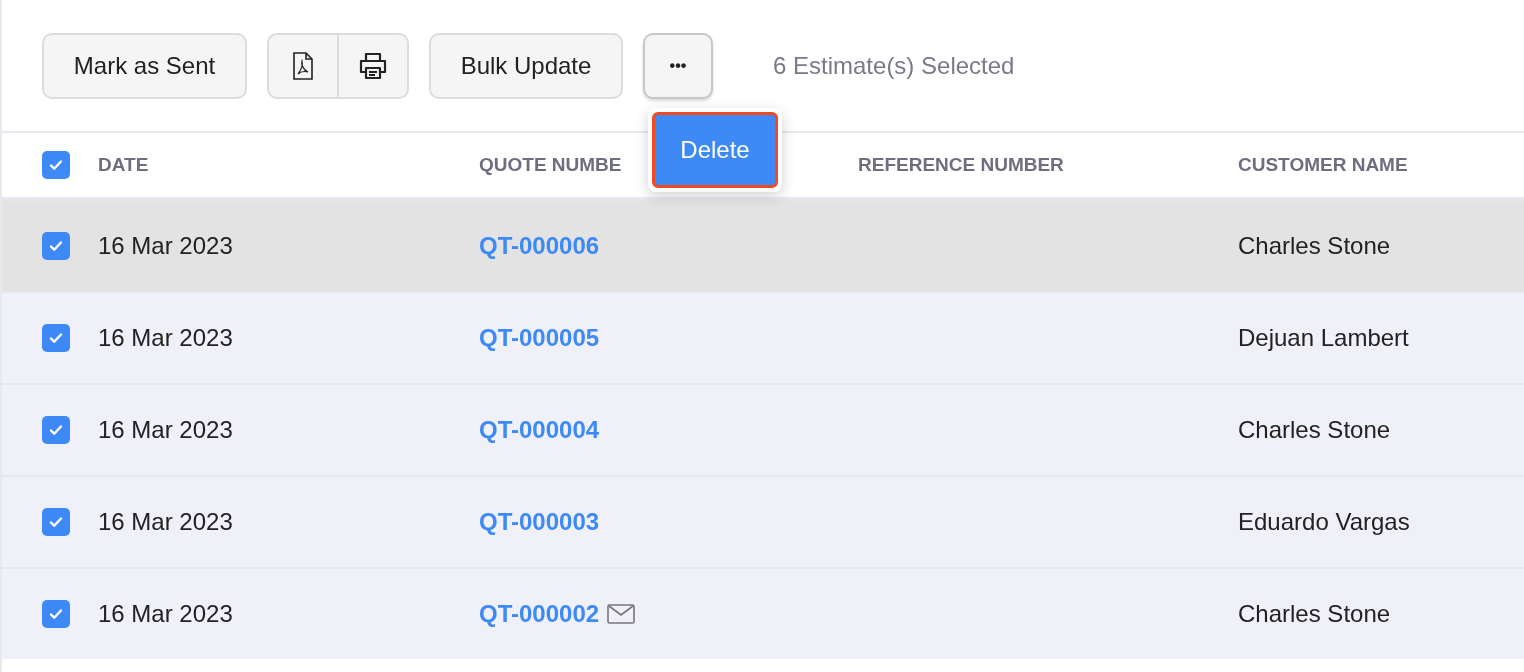  Describe the element at coordinates (1323, 164) in the screenshot. I see `column-header: CUSTOMER NAME` at that location.